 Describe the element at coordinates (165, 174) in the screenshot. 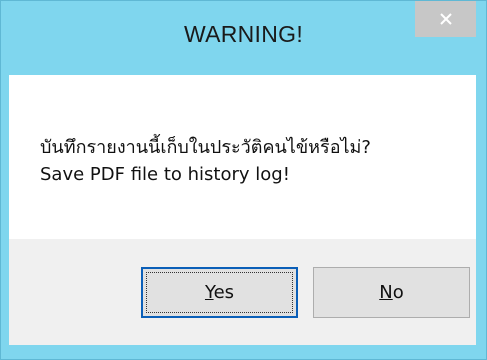

I see `message-english: Save PDF file to history log!` at that location.